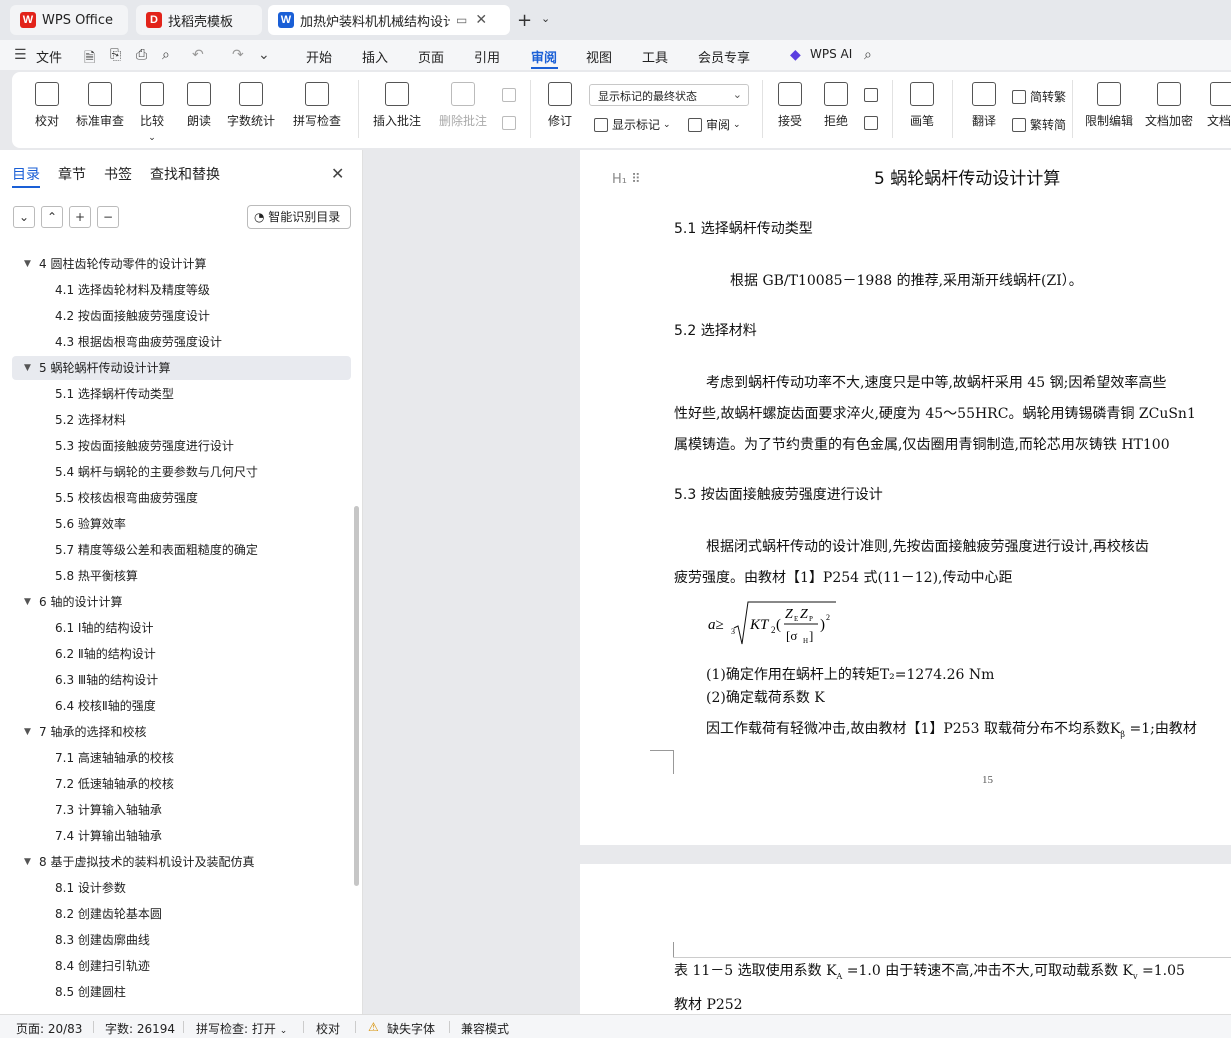  Describe the element at coordinates (181, 550) in the screenshot. I see `toc-item: 5.7 精度等级公差和表面粗糙度的确定` at that location.